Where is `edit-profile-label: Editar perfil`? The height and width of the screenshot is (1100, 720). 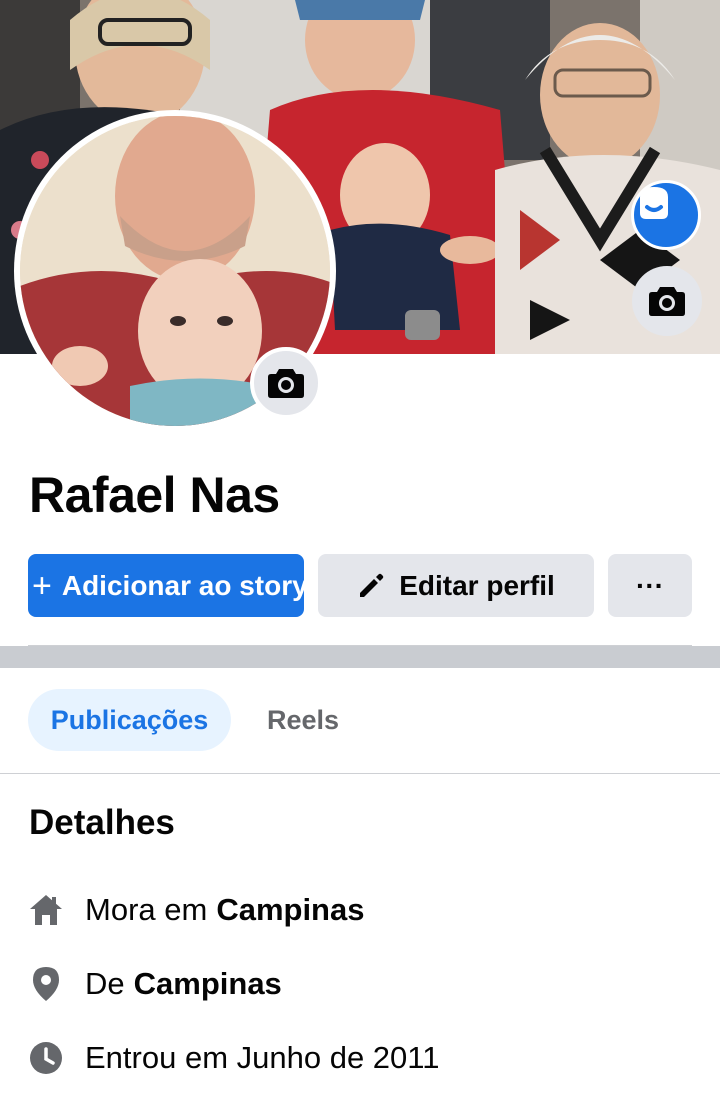
edit-profile-label: Editar perfil is located at coordinates (477, 585).